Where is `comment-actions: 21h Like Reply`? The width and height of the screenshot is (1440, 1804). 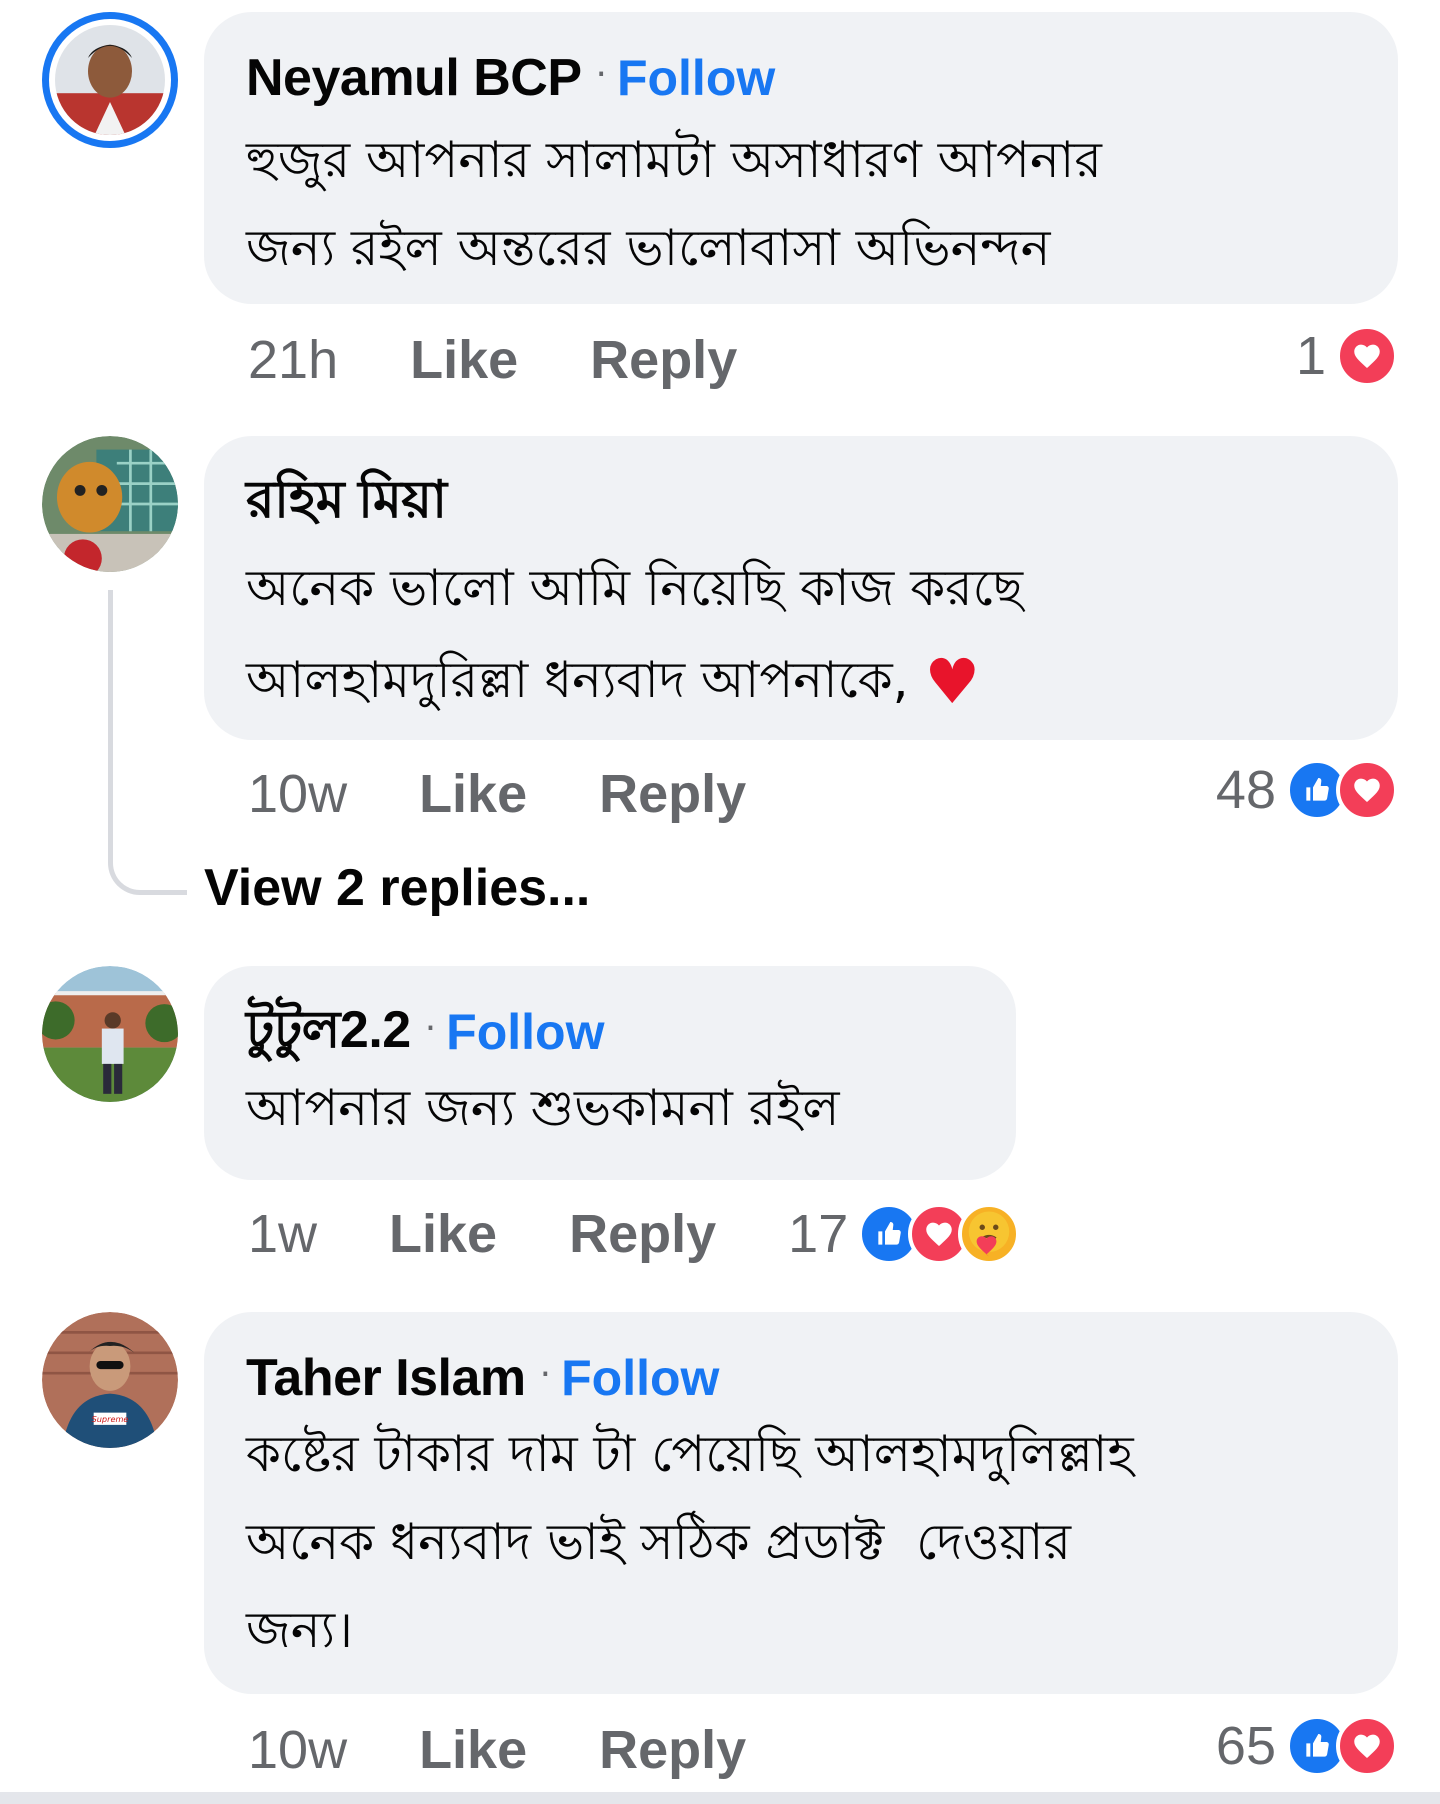
comment-actions: 21h Like Reply is located at coordinates (528, 360).